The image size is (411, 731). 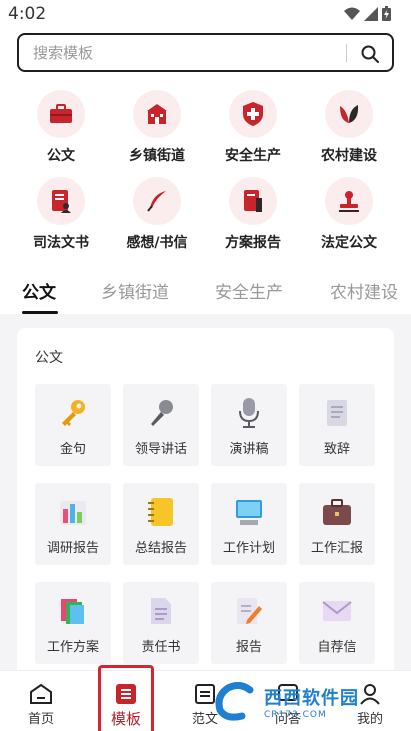 I want to click on tile-label: 调研报告, so click(x=72, y=548).